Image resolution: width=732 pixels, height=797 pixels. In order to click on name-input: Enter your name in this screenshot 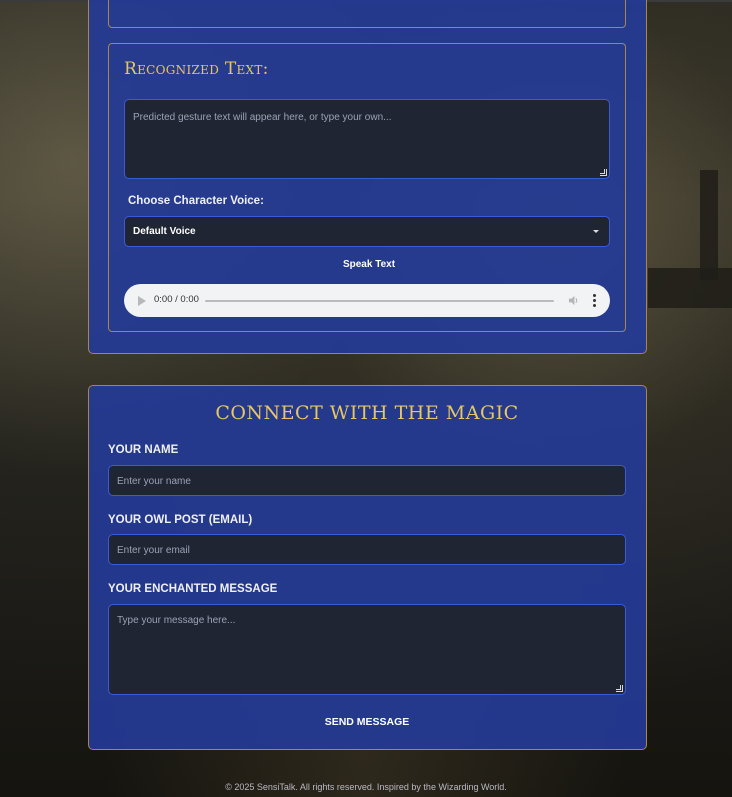, I will do `click(367, 480)`.